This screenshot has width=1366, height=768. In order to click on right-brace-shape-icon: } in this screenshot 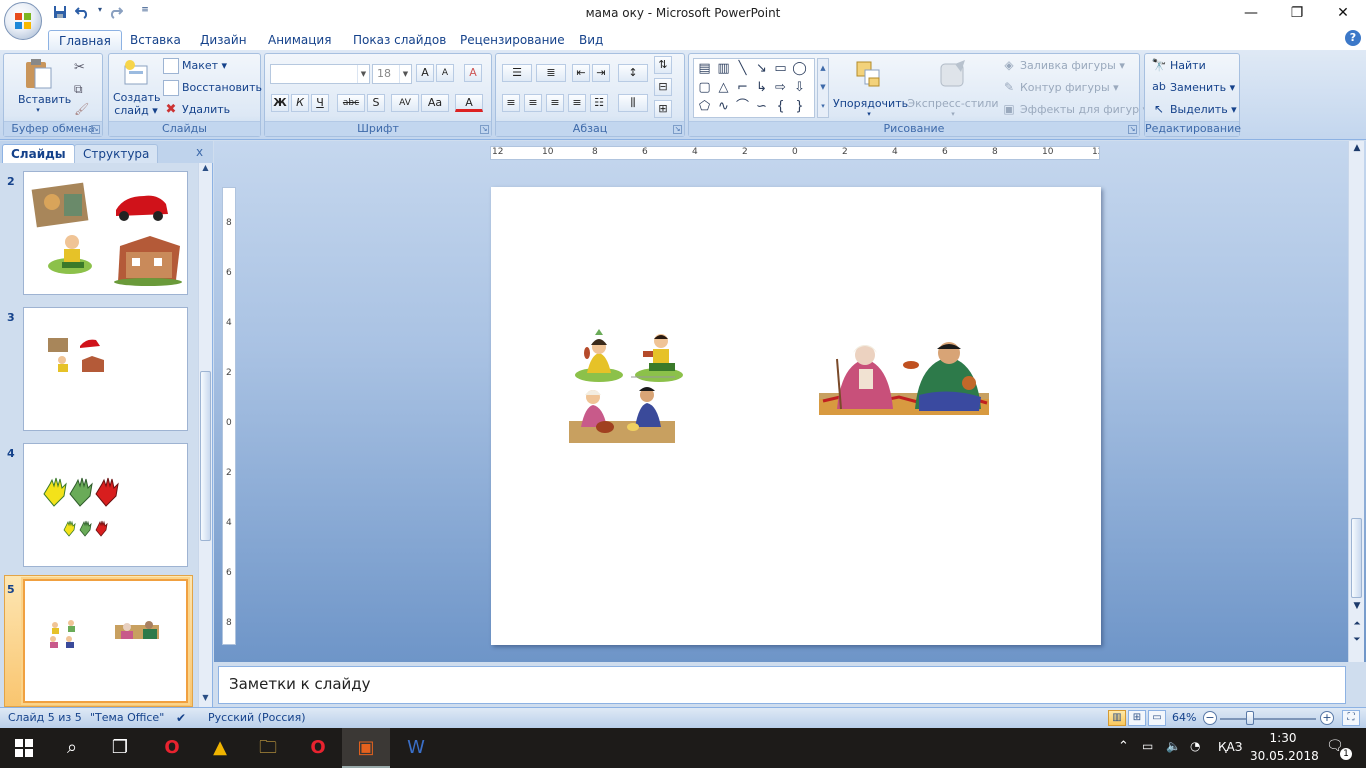, I will do `click(799, 107)`.